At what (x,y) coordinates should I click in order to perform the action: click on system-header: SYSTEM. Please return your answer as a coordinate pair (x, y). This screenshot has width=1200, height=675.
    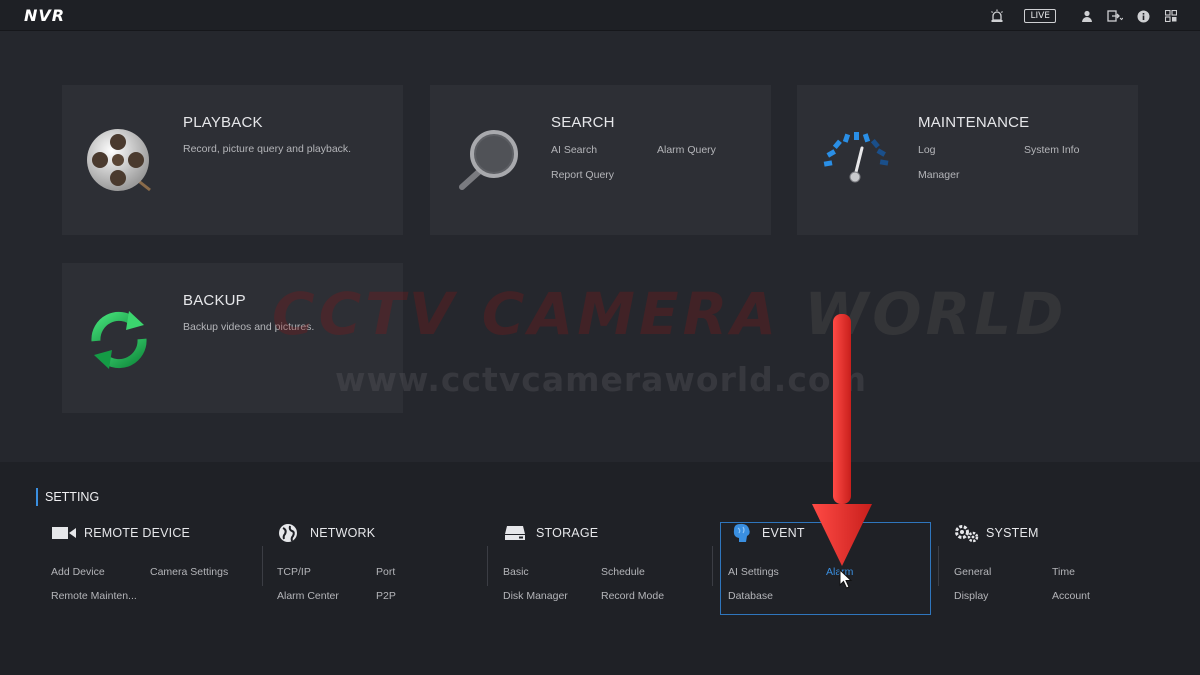
    Looking at the image, I should click on (996, 533).